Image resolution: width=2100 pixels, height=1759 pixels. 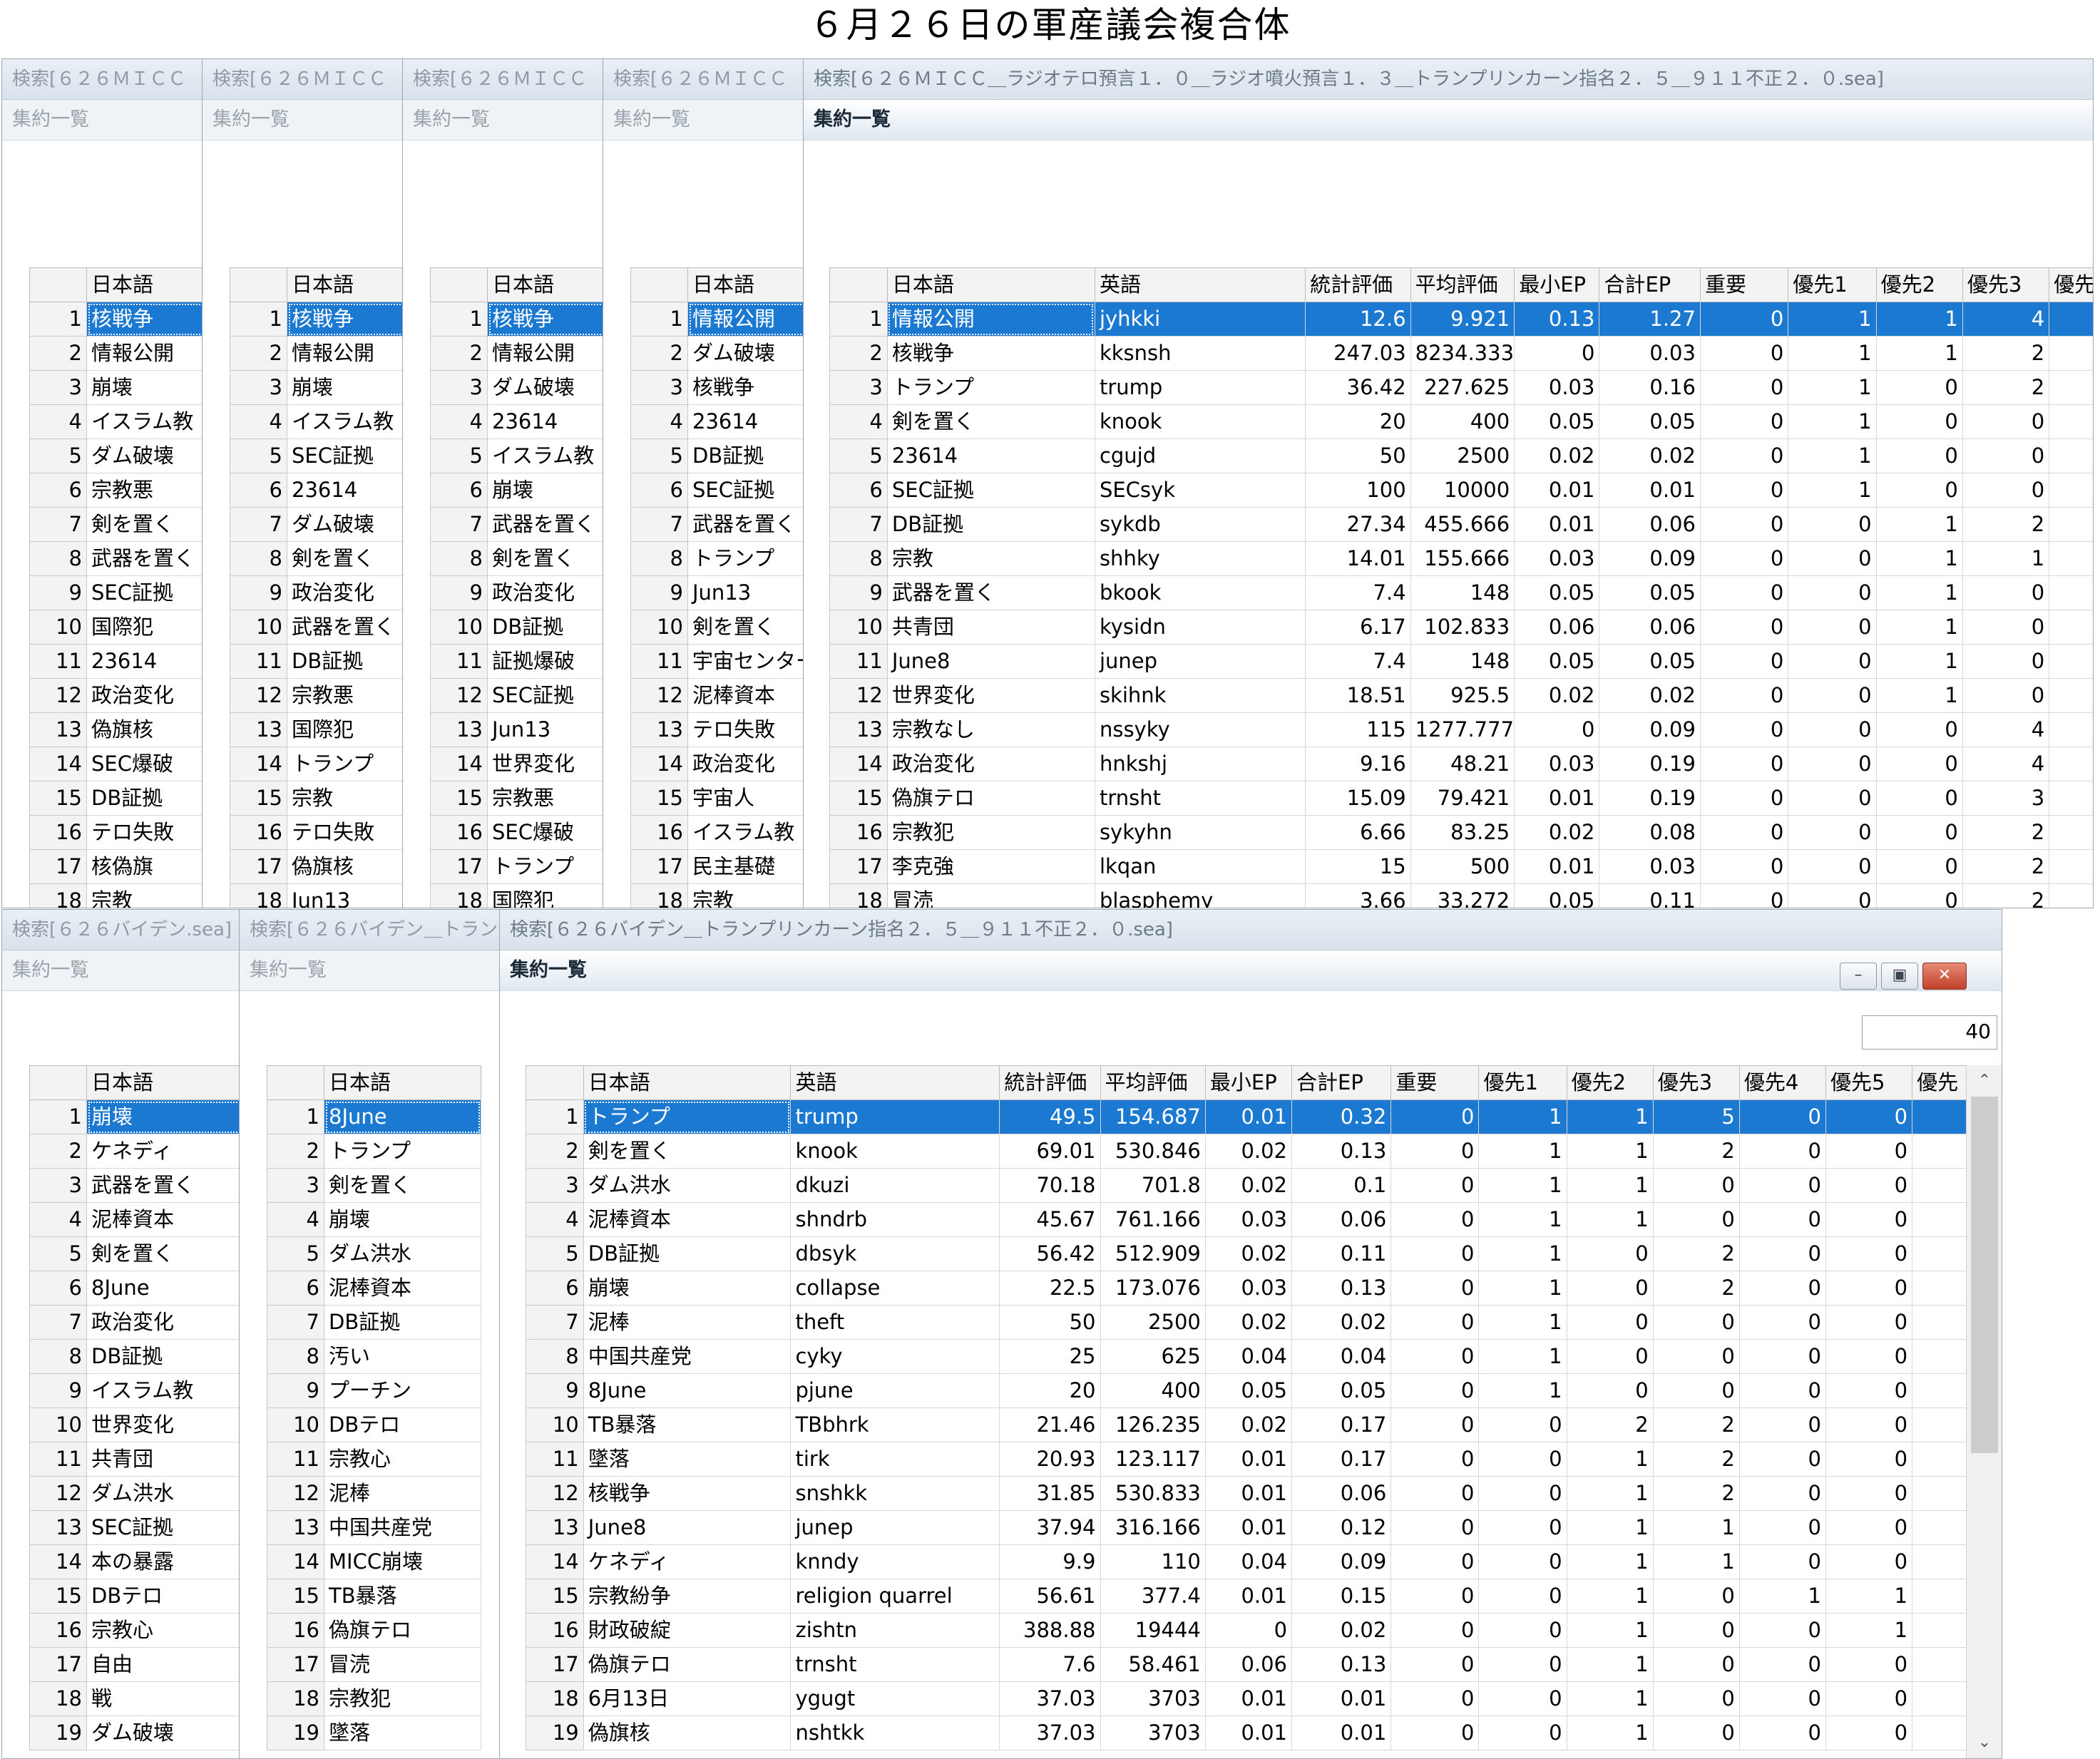 I want to click on table-row: 3 ダム破壊, so click(x=517, y=387).